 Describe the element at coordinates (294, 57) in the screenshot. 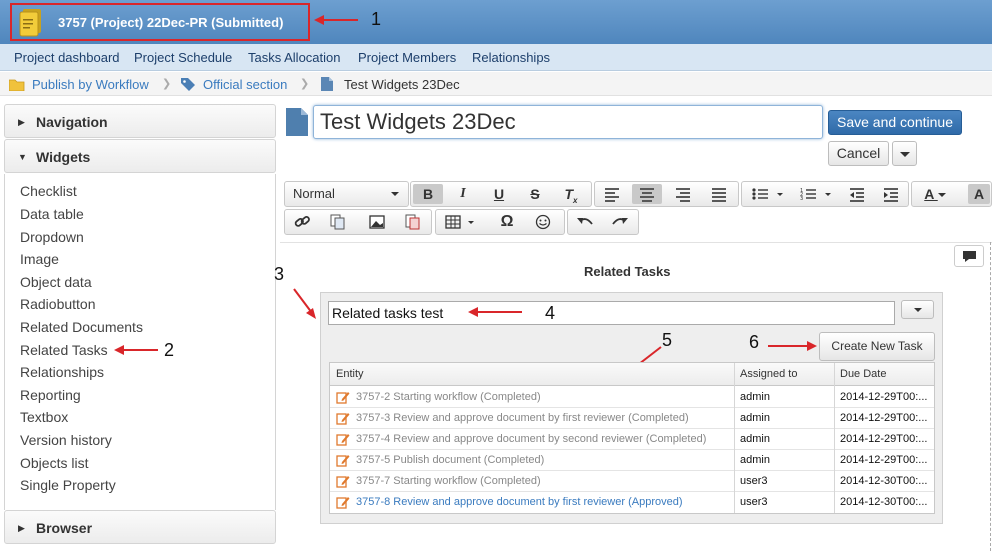

I see `menu-tasks-allocation: Tasks Allocation` at that location.